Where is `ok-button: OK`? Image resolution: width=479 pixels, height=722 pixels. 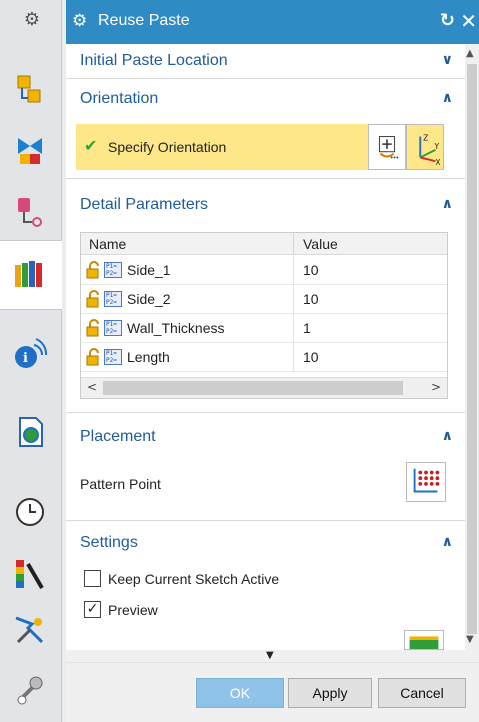 ok-button: OK is located at coordinates (240, 693).